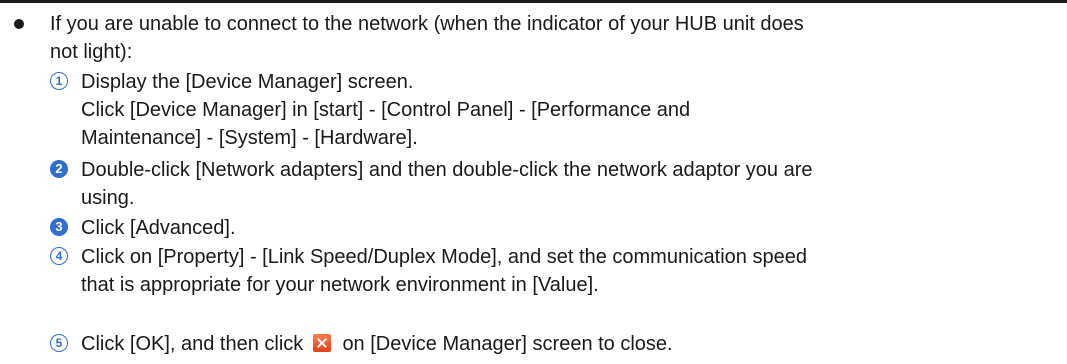 The width and height of the screenshot is (1067, 364). Describe the element at coordinates (108, 198) in the screenshot. I see `step-line: using.` at that location.